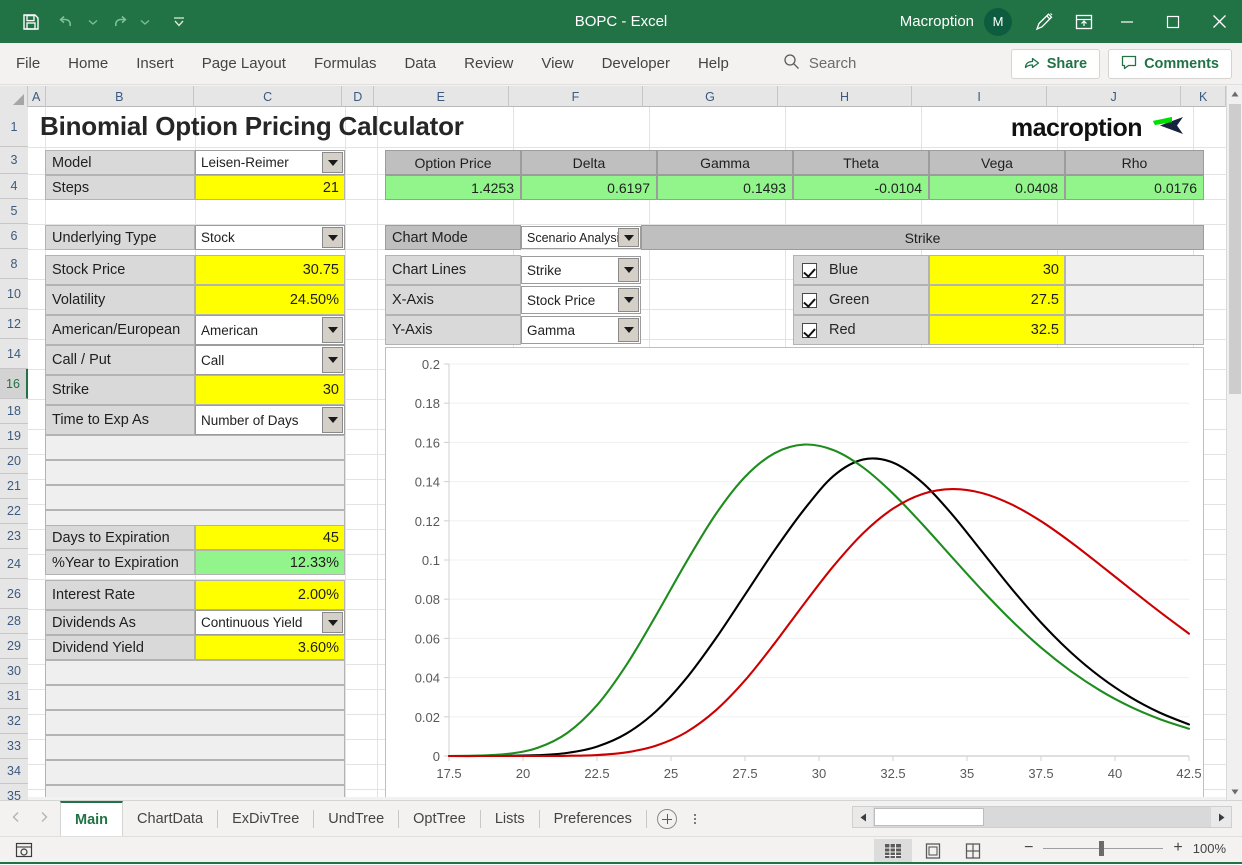 The height and width of the screenshot is (865, 1242). Describe the element at coordinates (14, 211) in the screenshot. I see `row-header-5: 5` at that location.